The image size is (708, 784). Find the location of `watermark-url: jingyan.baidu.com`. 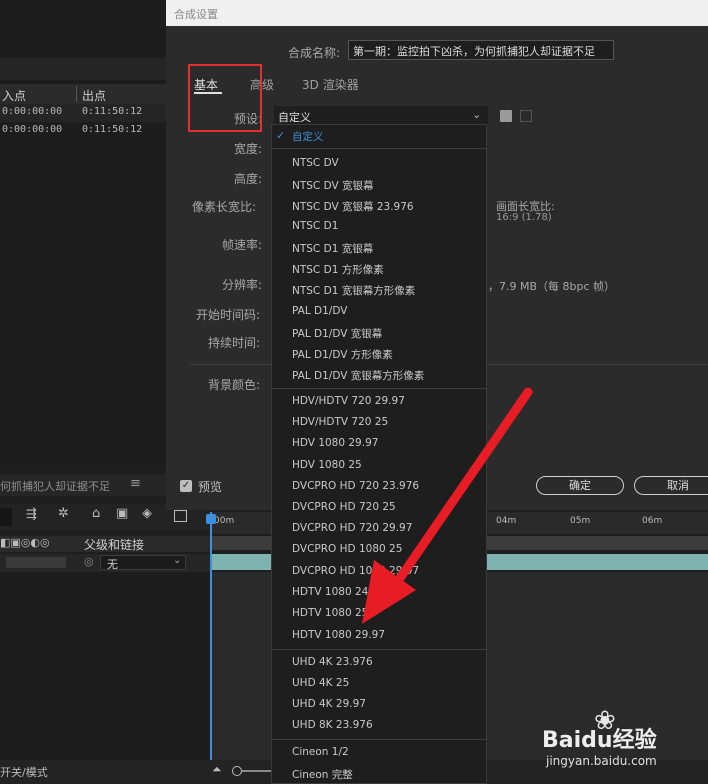

watermark-url: jingyan.baidu.com is located at coordinates (601, 761).